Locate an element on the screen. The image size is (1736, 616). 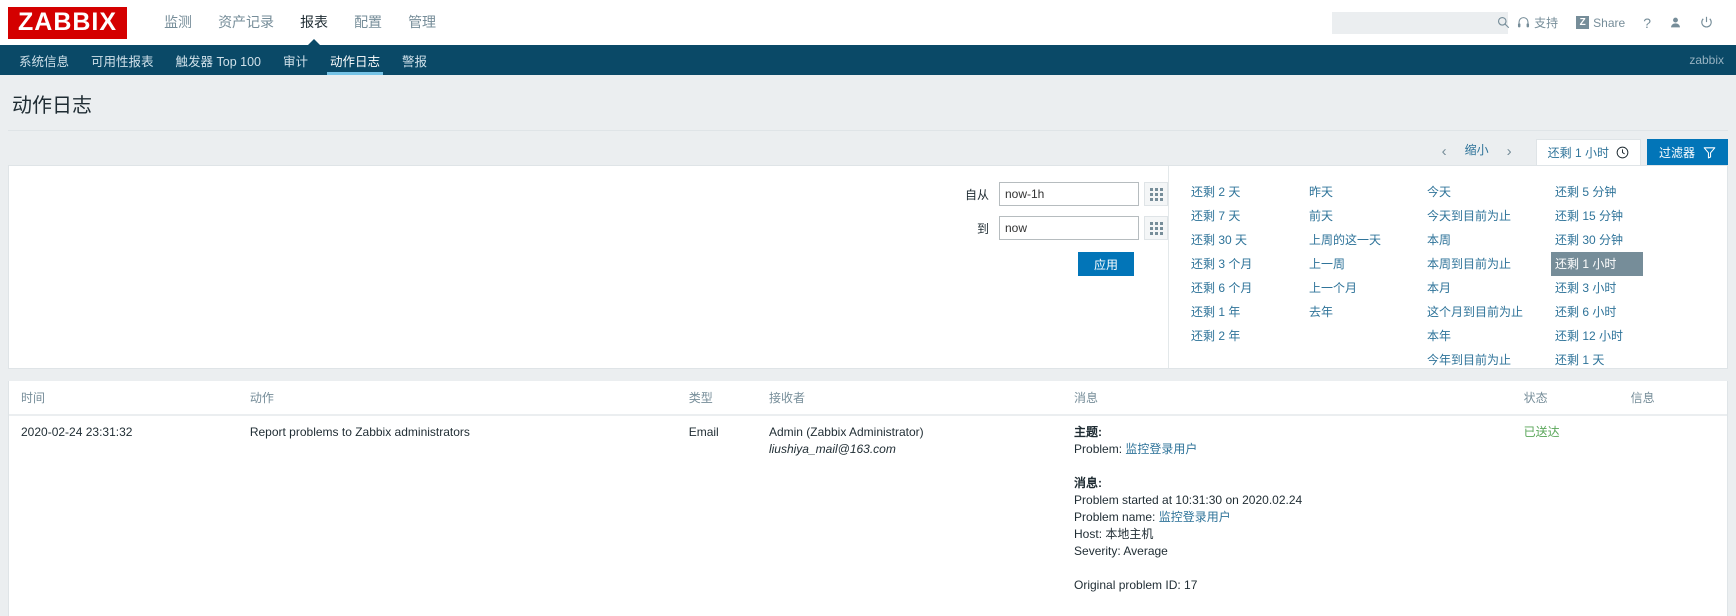
main-nav-configuration: 配置 is located at coordinates (368, 22).